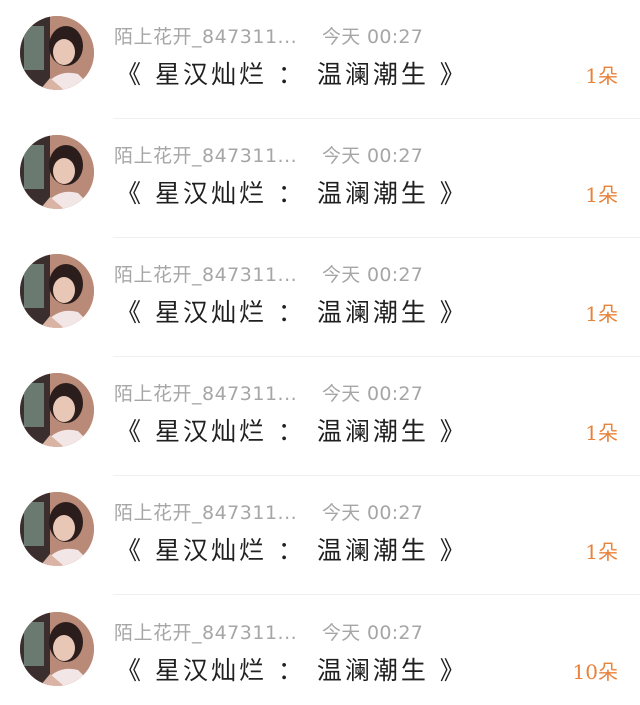  Describe the element at coordinates (595, 672) in the screenshot. I see `flower-count: 10朵` at that location.